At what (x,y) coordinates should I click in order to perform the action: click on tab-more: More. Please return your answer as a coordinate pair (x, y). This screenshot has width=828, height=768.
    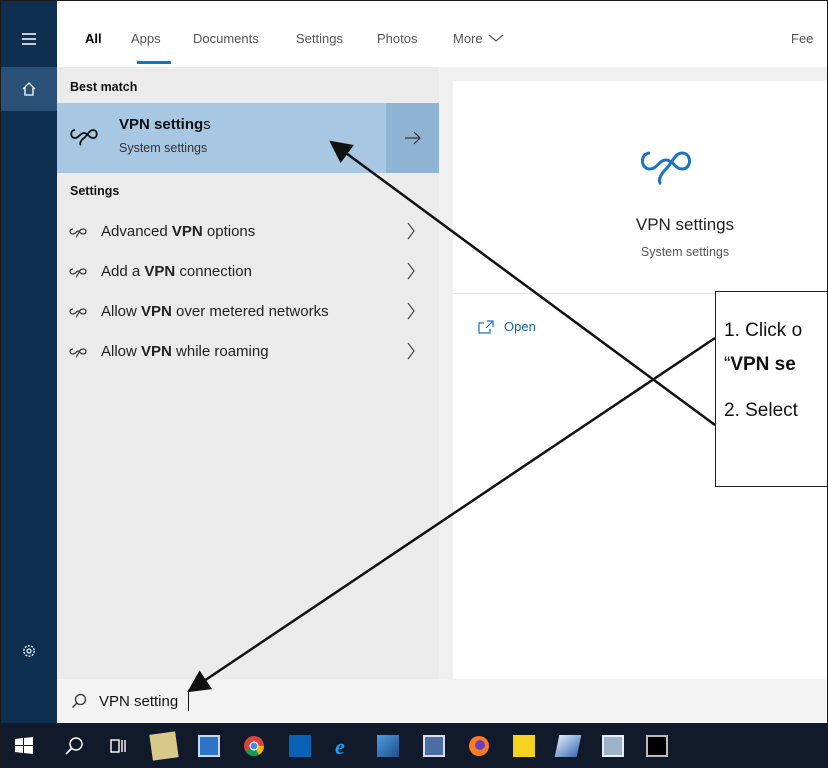
    Looking at the image, I should click on (478, 38).